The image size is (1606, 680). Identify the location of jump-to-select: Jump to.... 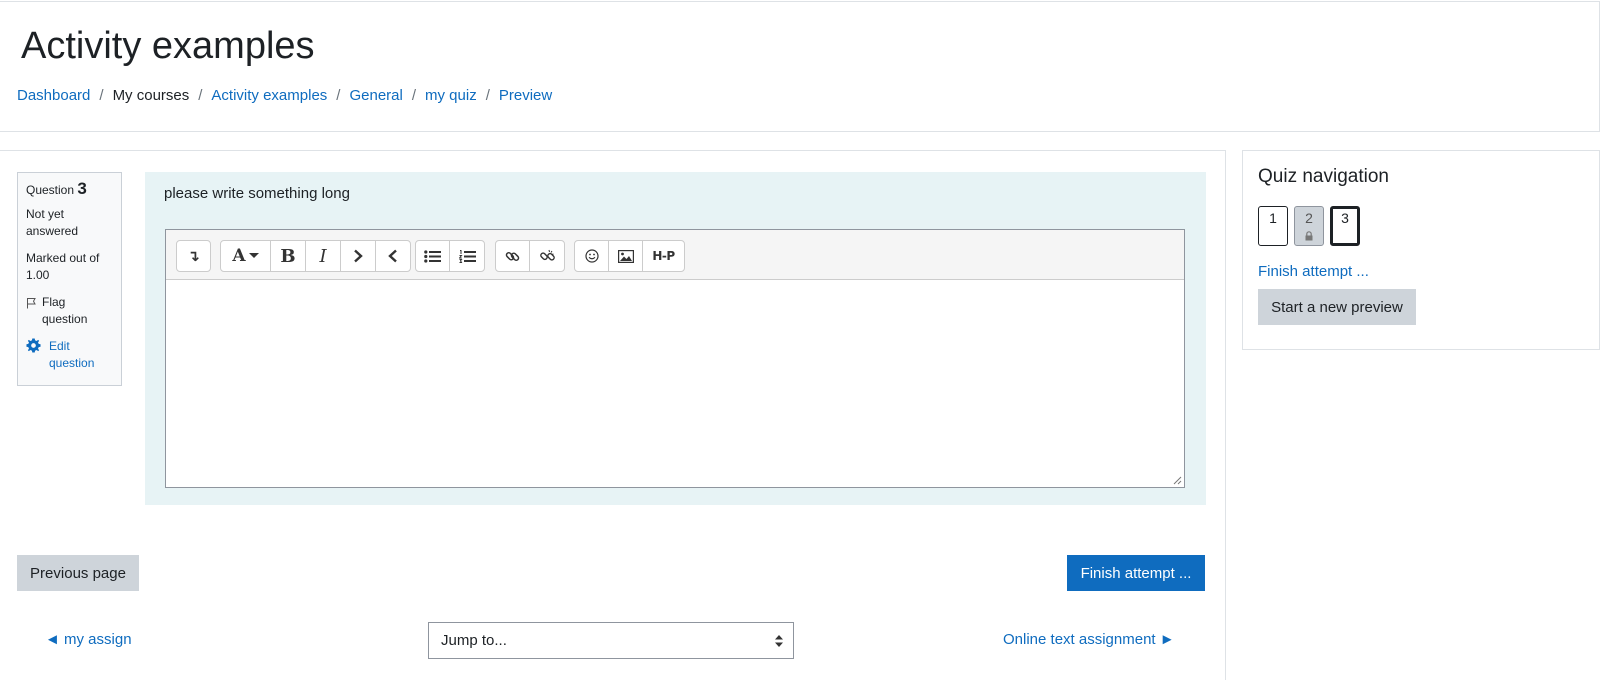
(611, 640).